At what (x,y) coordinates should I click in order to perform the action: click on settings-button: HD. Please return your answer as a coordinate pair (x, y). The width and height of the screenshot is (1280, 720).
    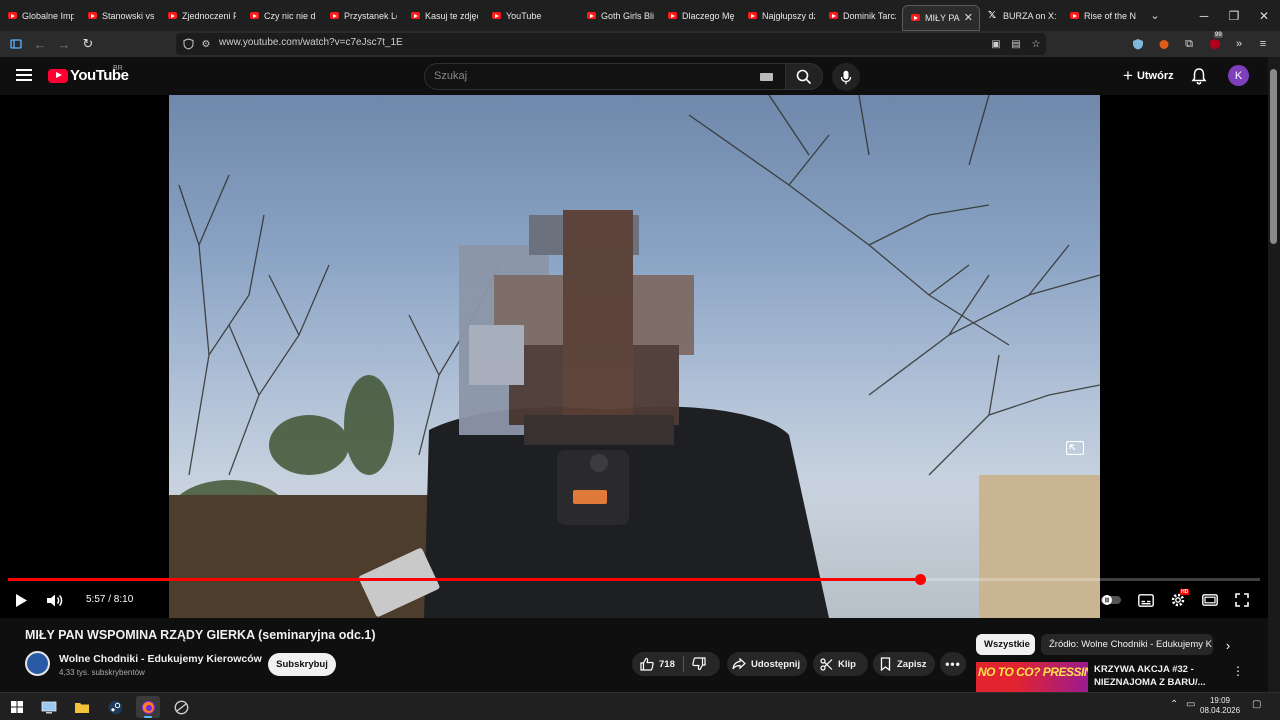
    Looking at the image, I should click on (1178, 600).